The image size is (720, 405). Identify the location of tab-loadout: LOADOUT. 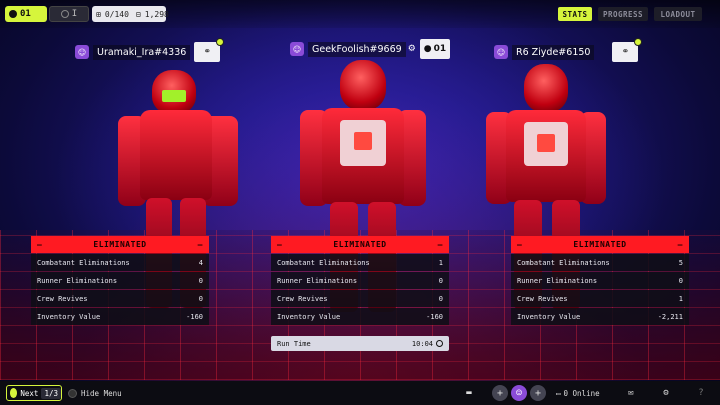
(678, 14).